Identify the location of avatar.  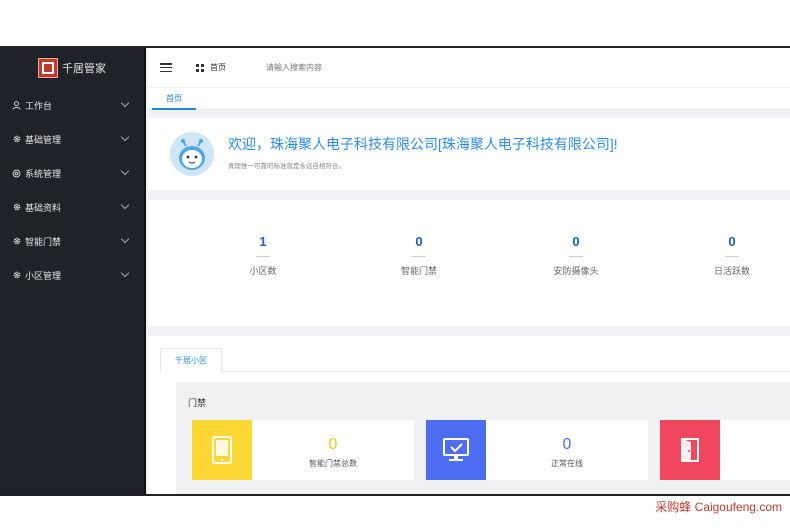
(192, 154).